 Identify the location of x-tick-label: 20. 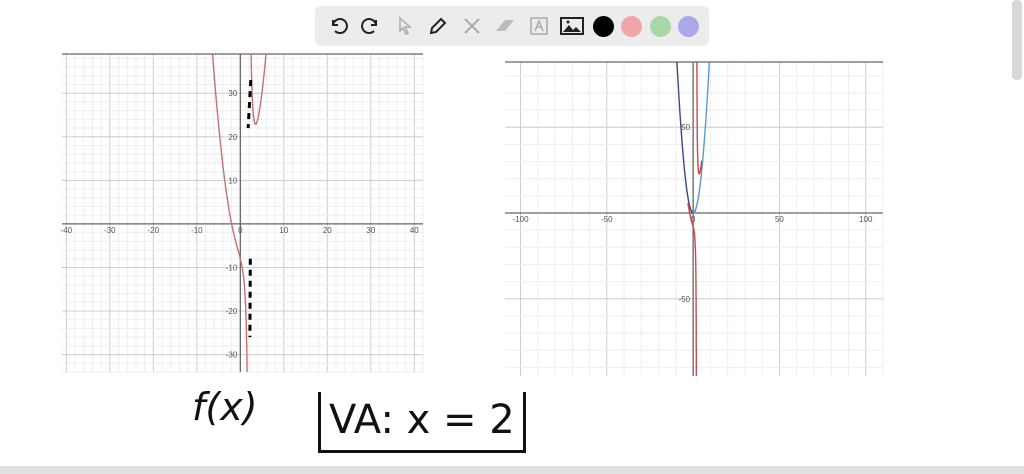
(327, 230).